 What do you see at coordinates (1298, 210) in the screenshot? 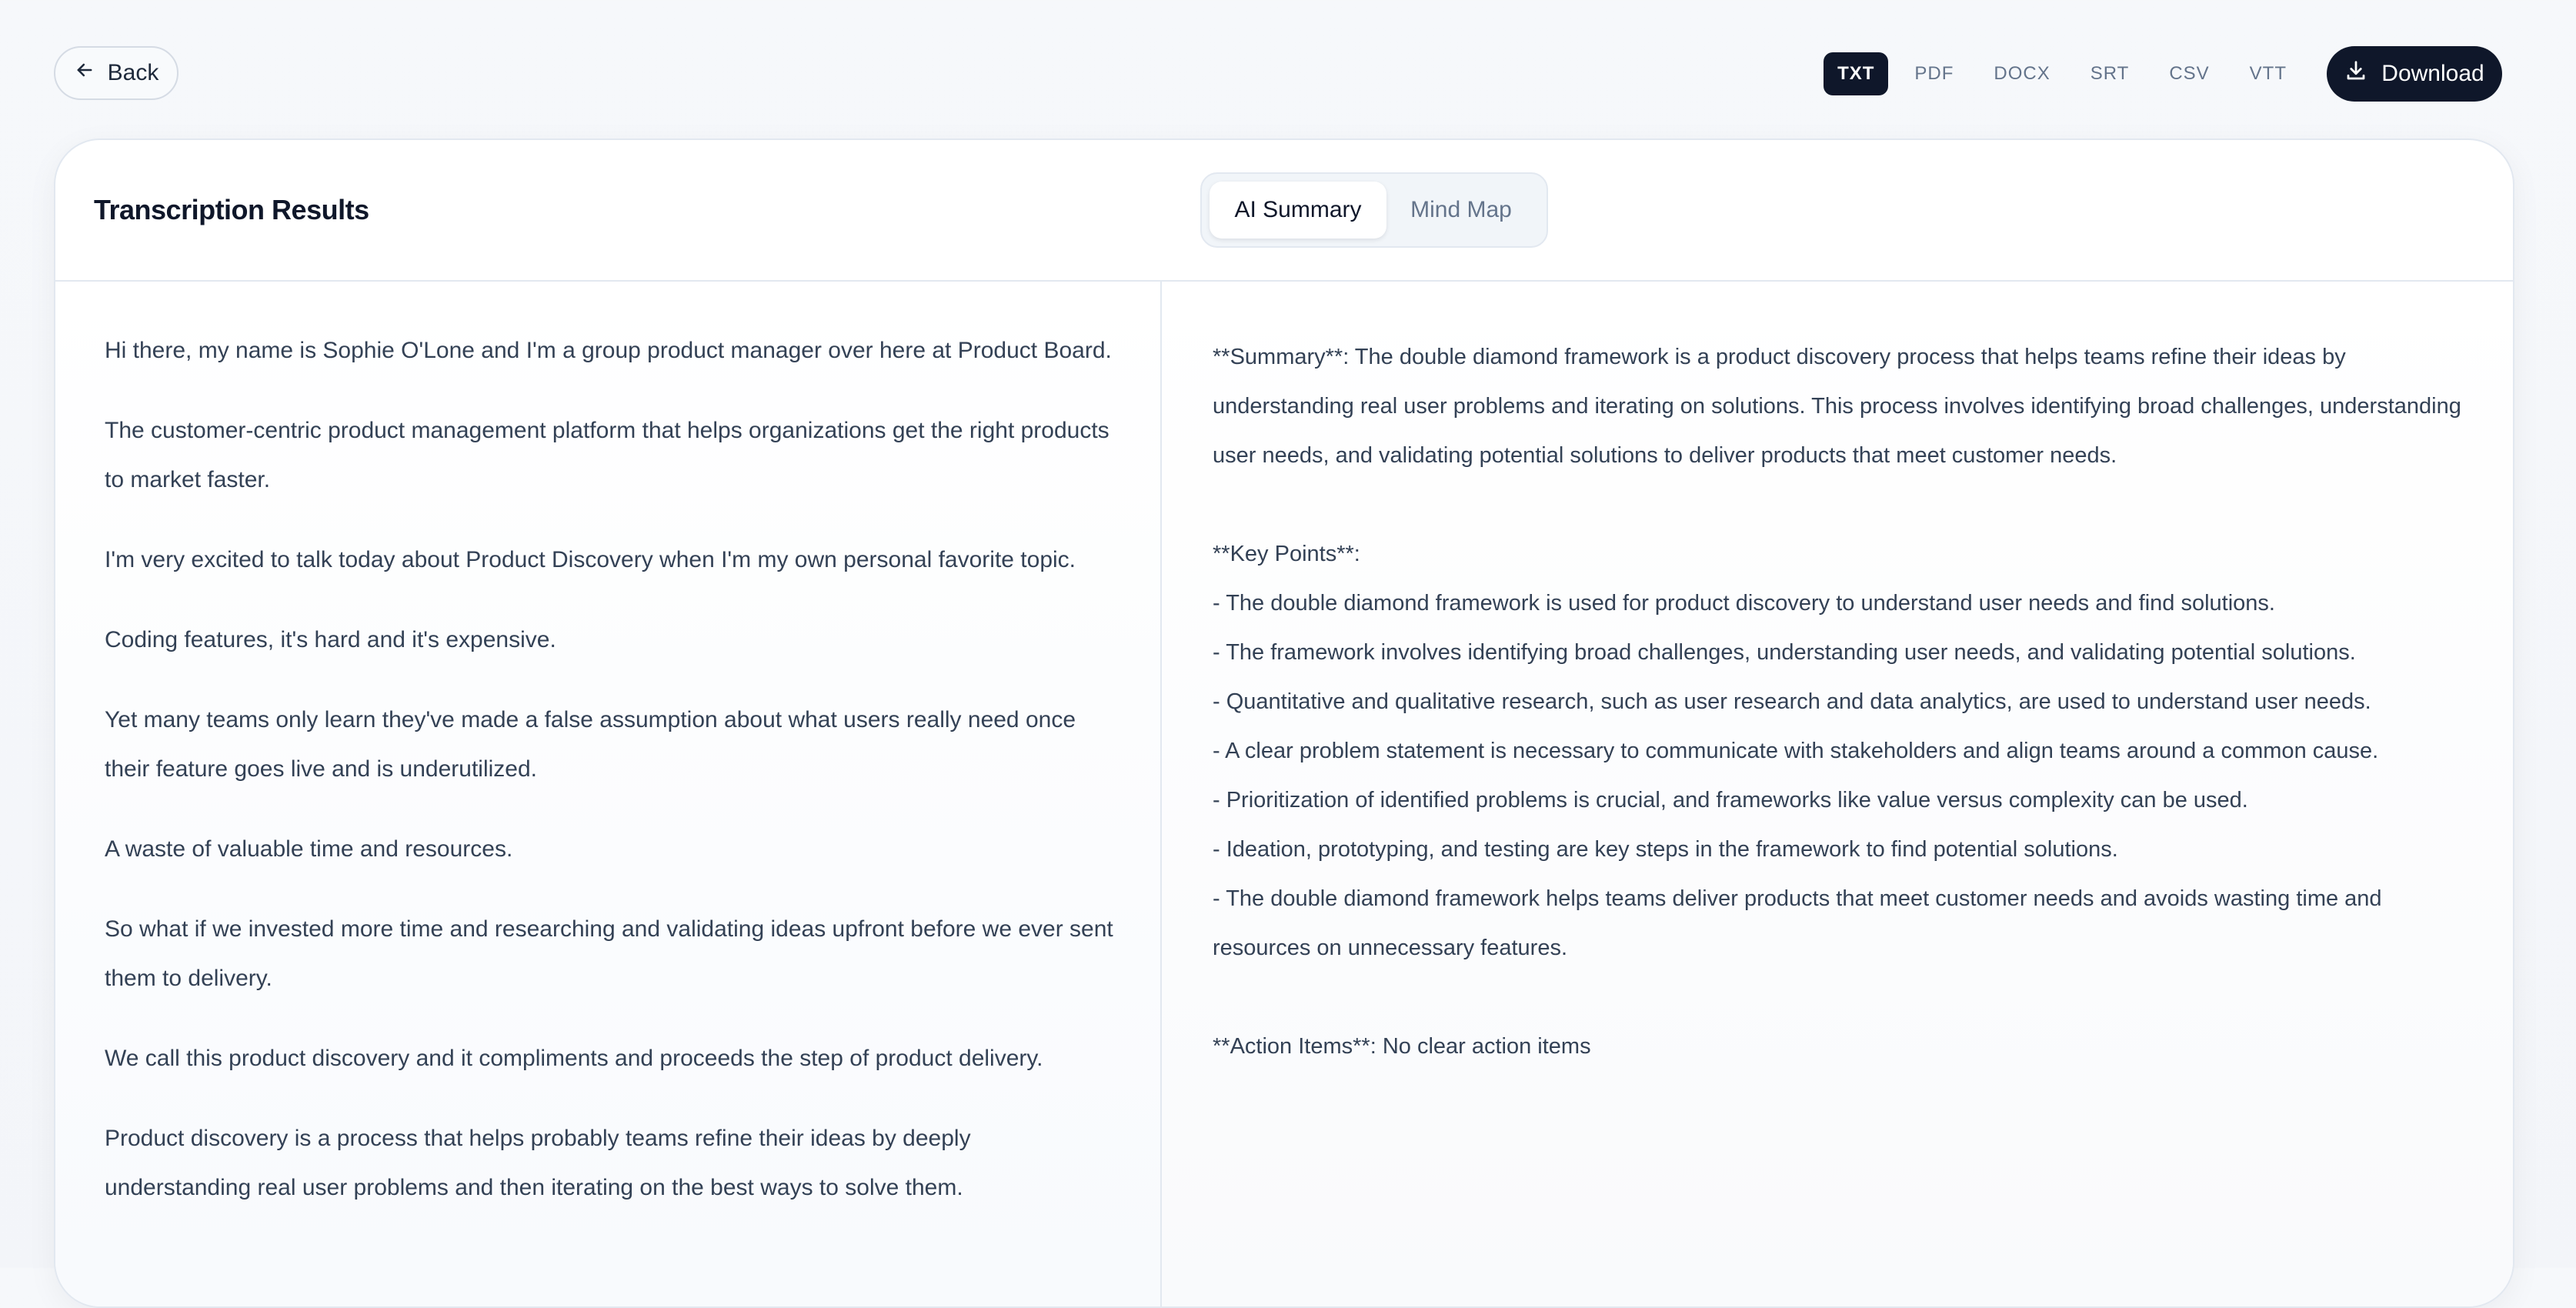
I see `tab-ai-summary: AI Summary` at bounding box center [1298, 210].